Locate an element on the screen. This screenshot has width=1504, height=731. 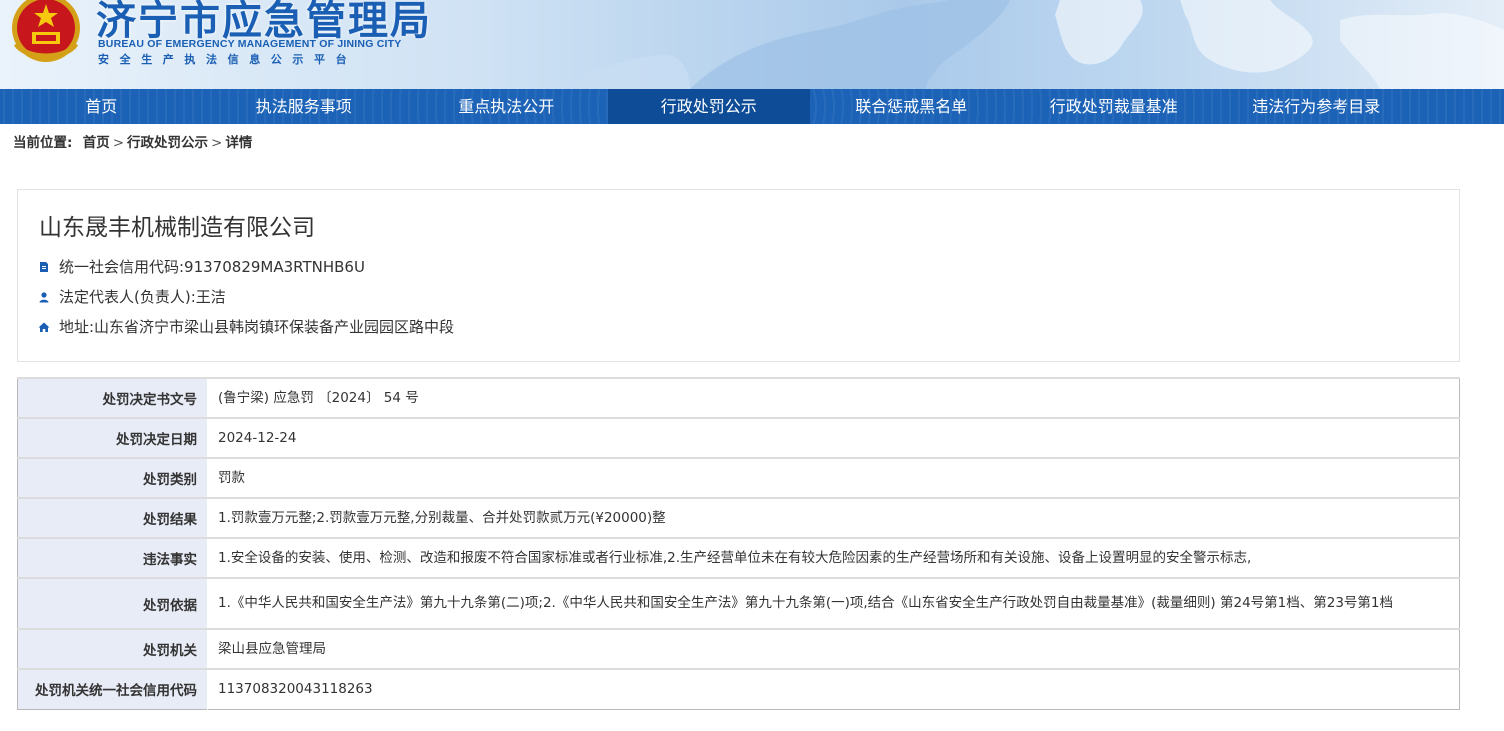
row-value: 1.罚款壹万元整;2.罚款壹万元整,分别裁量、合并处罚款贰万元(¥20000)整 is located at coordinates (833, 518).